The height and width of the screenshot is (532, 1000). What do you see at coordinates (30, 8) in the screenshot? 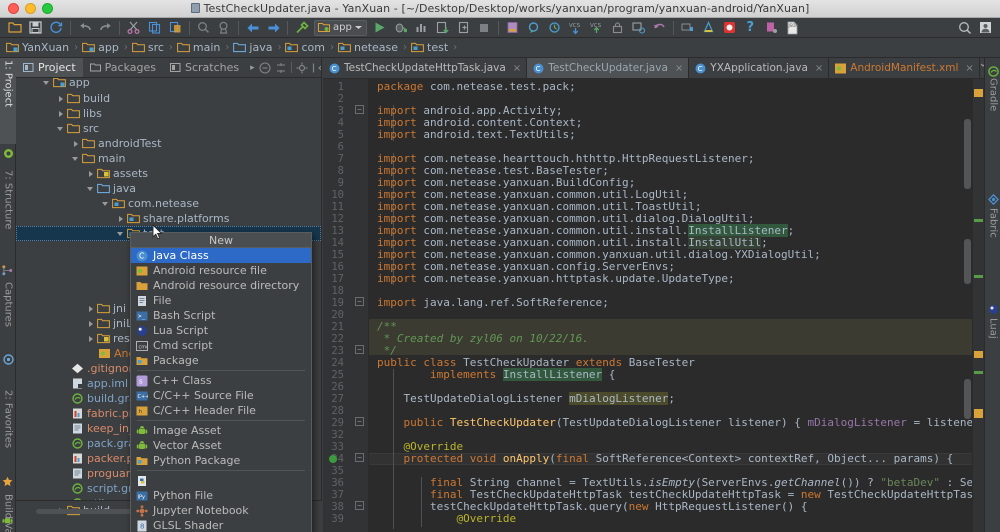
I see `minimize-window-button` at bounding box center [30, 8].